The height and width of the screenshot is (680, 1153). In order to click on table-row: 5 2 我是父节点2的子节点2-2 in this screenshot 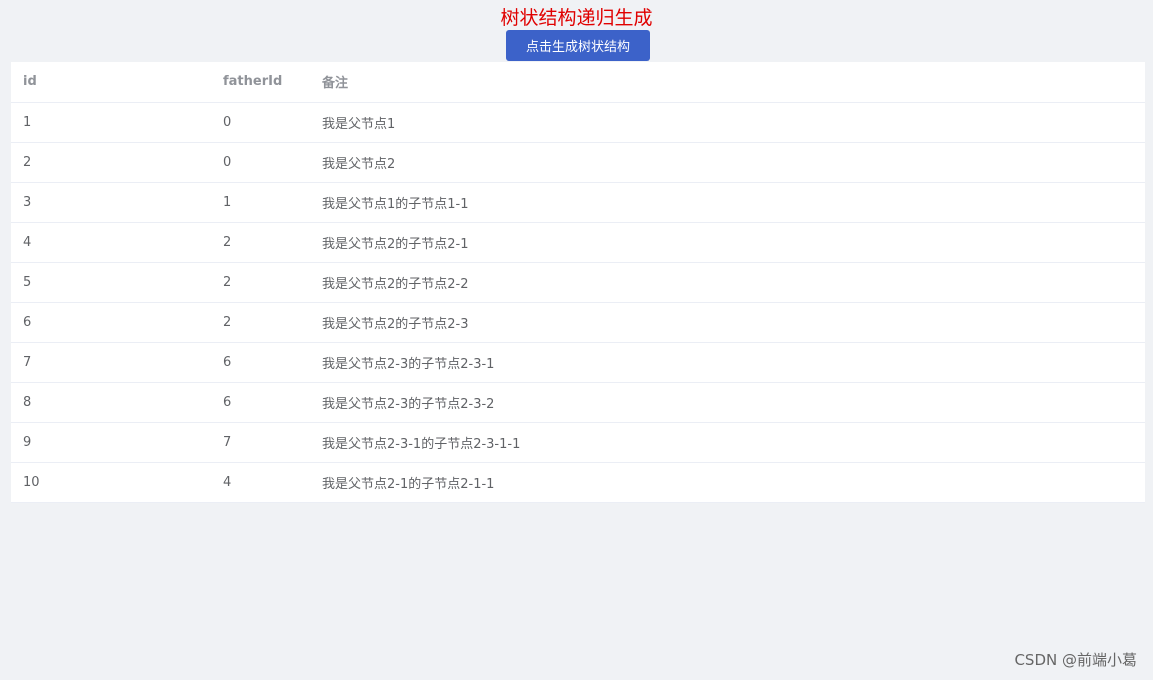, I will do `click(578, 282)`.